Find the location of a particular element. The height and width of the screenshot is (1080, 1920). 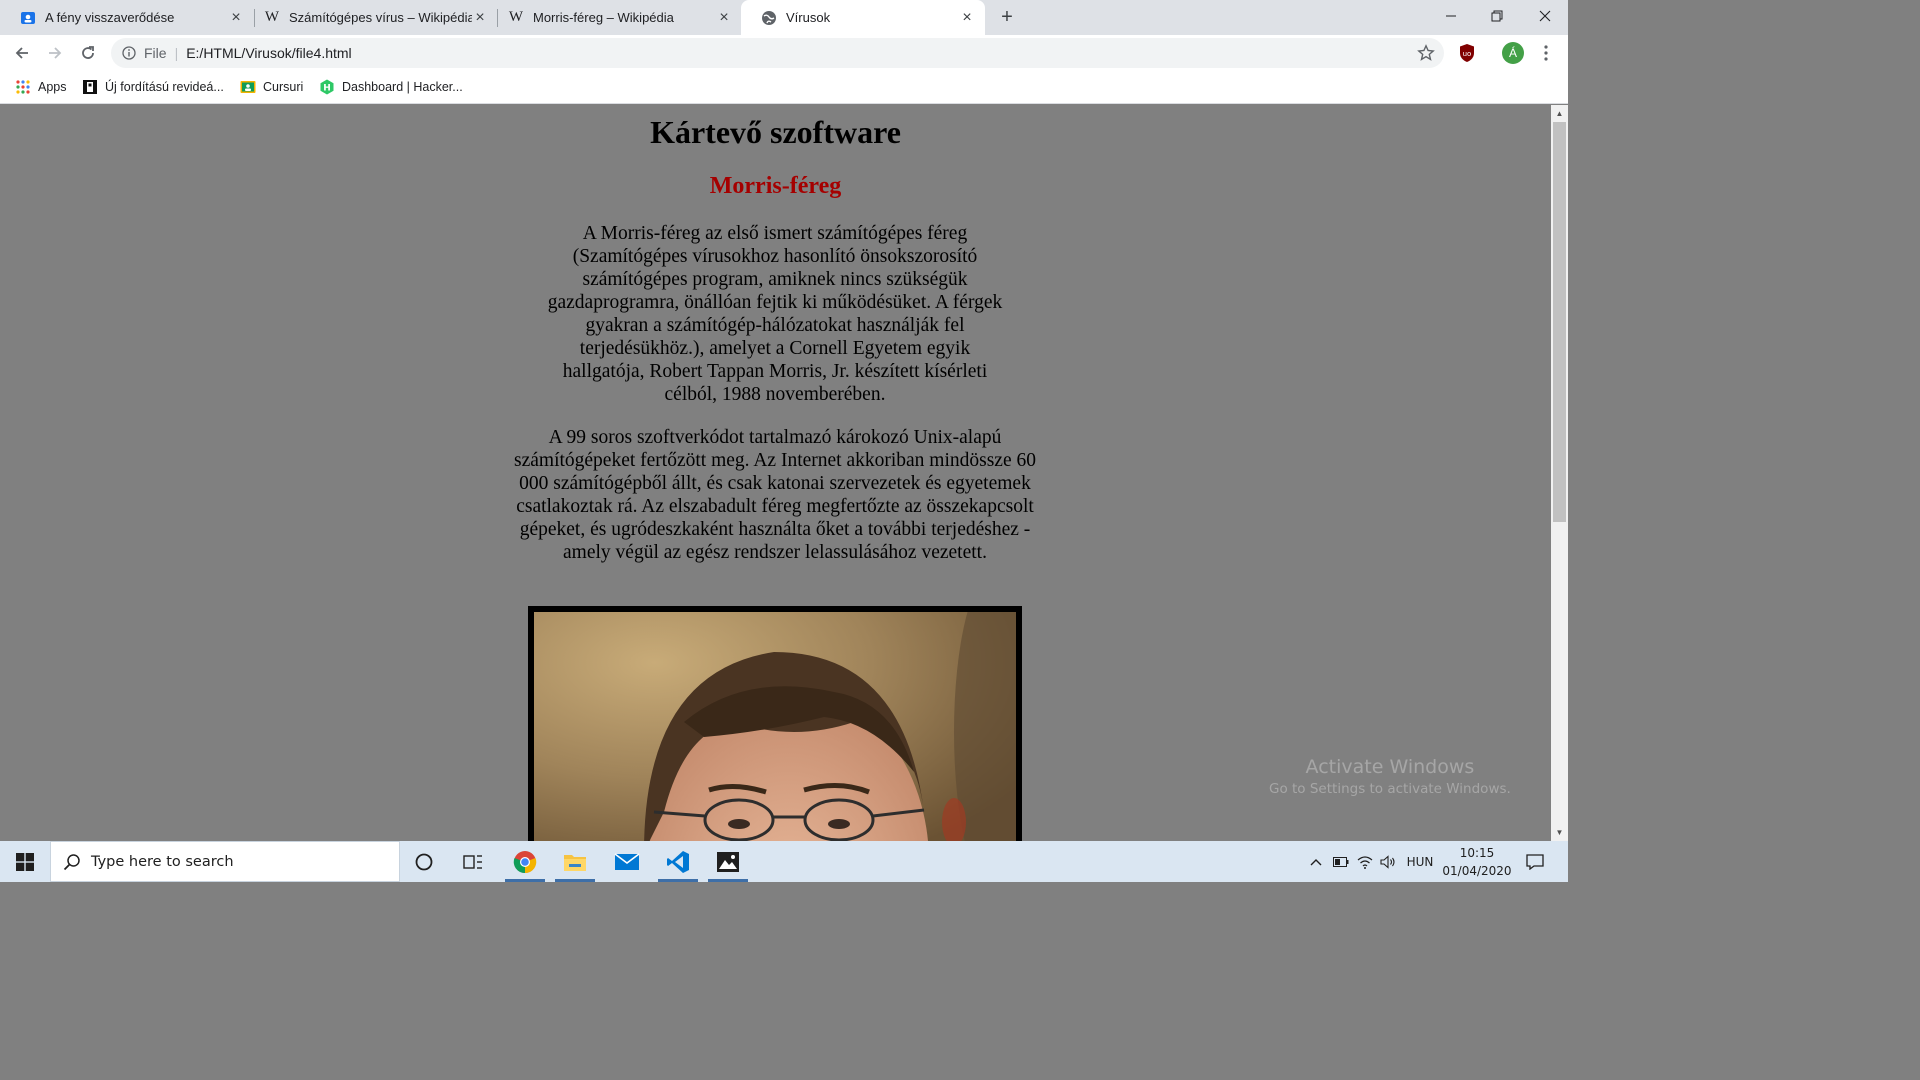

url-text: E:/HTML/Virusok/file4.html is located at coordinates (268, 53).